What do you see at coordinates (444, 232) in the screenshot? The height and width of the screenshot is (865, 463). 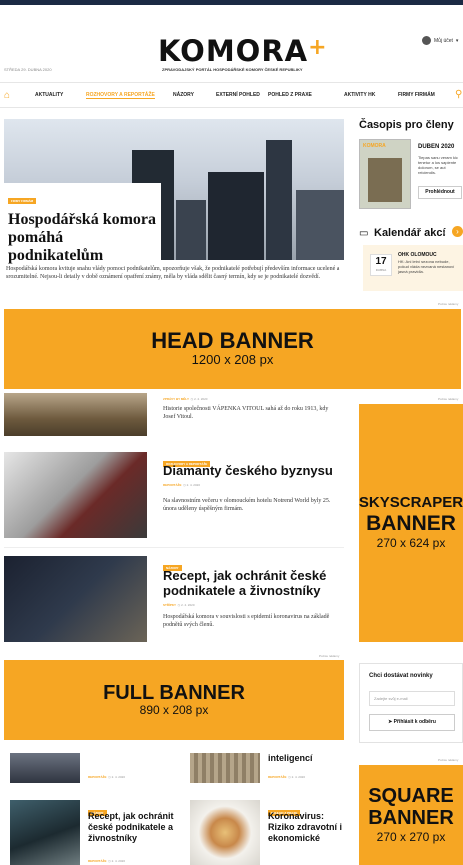 I see `chevron-left-icon: ‹` at bounding box center [444, 232].